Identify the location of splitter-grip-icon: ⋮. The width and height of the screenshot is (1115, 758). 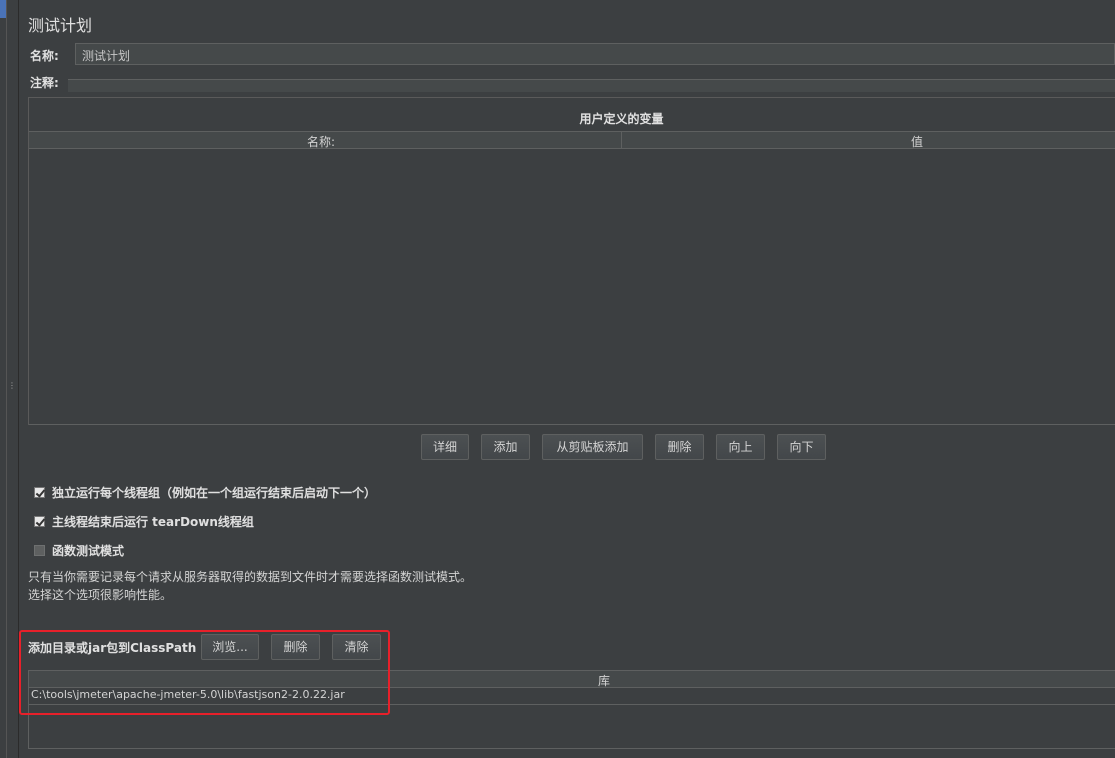
(12, 394).